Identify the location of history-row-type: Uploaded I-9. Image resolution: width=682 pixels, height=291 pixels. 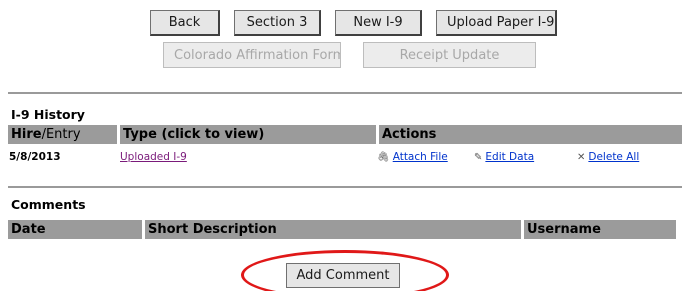
(153, 157).